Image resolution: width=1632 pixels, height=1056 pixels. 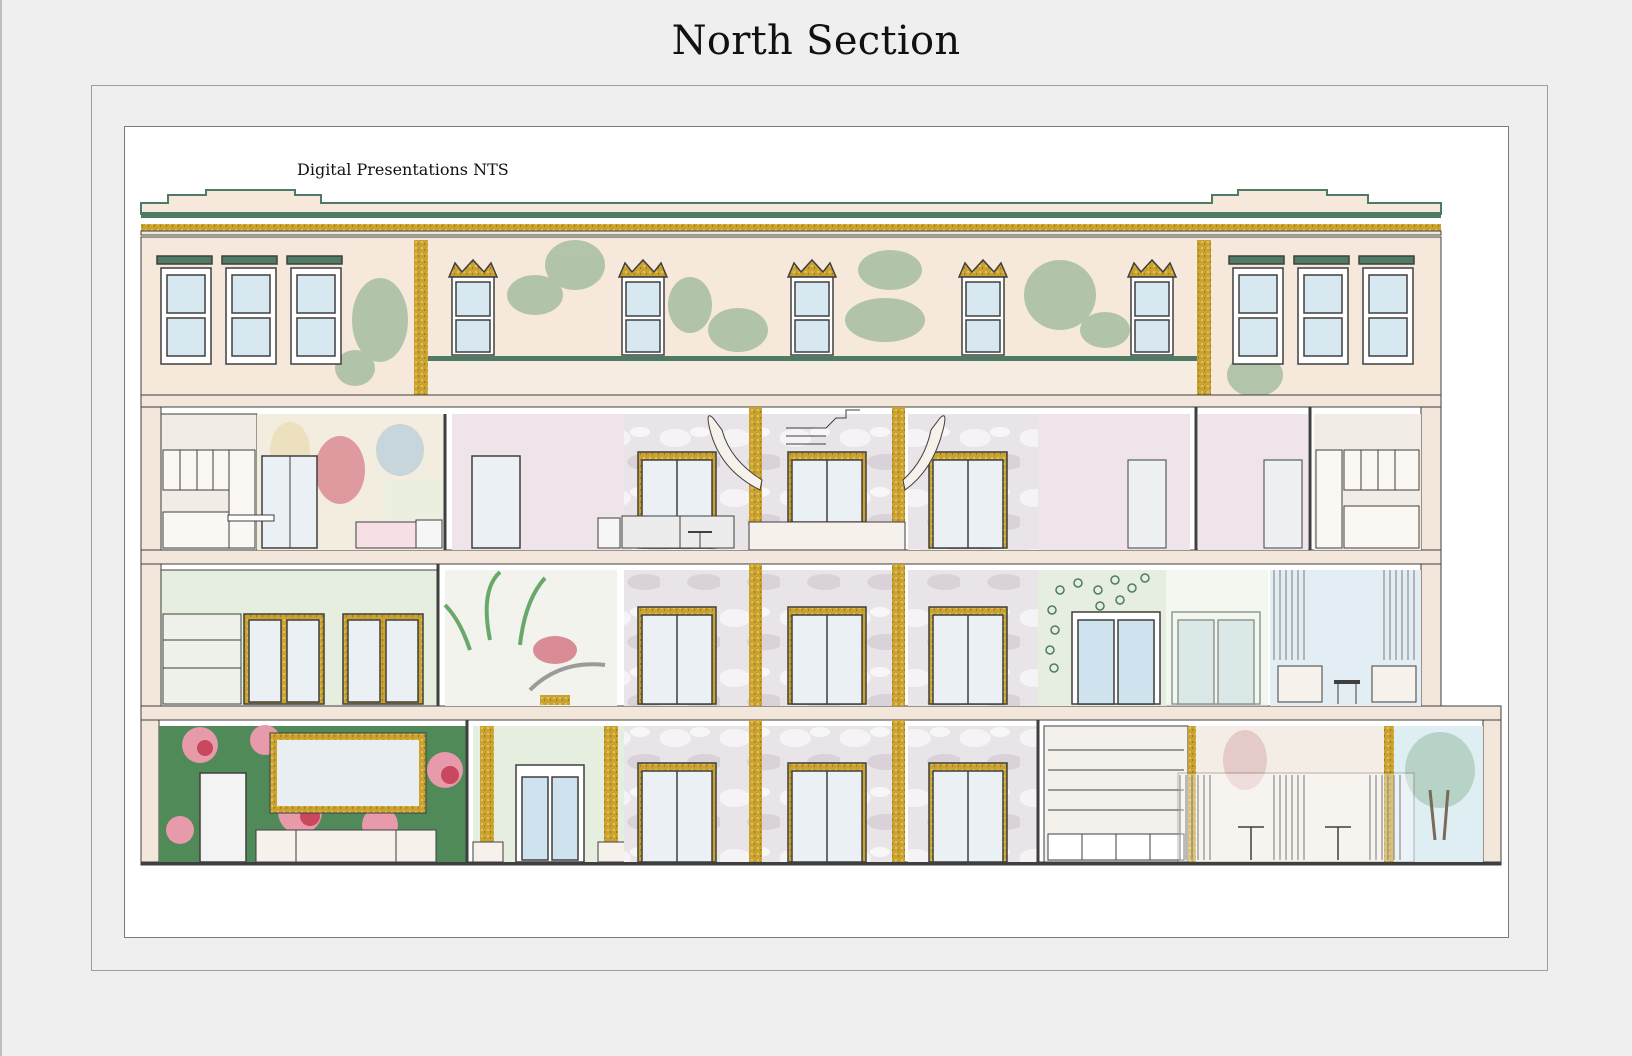 I want to click on attic-windows-right, so click(x=1321, y=310).